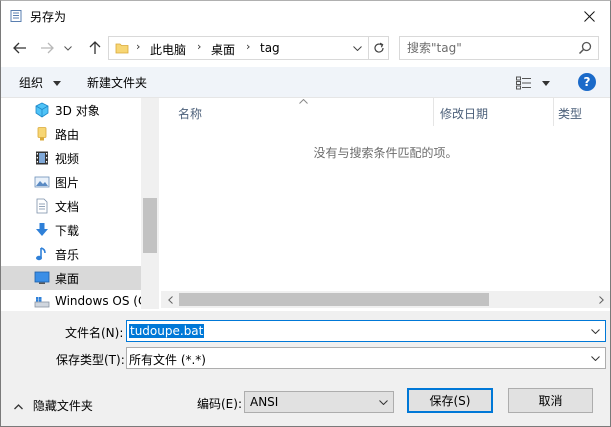  I want to click on sidebar-item-3d-objects: 3D 对象, so click(71, 110).